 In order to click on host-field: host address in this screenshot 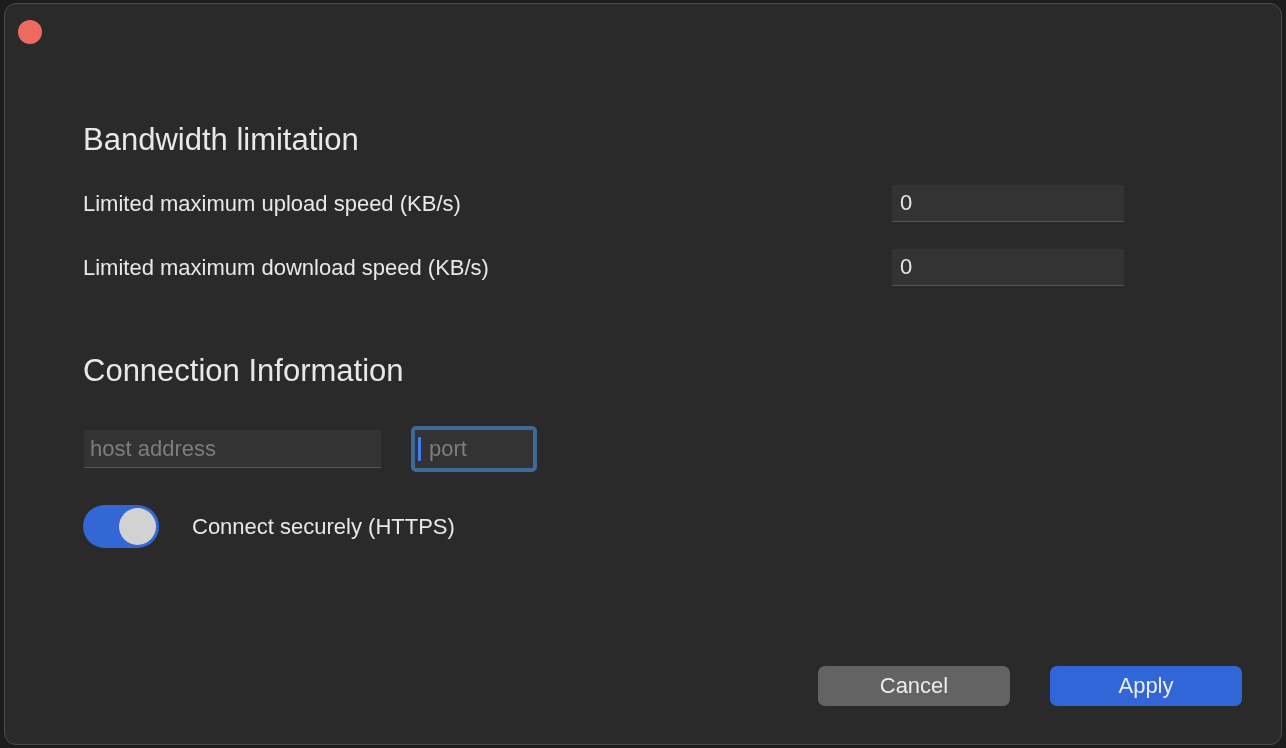, I will do `click(232, 449)`.